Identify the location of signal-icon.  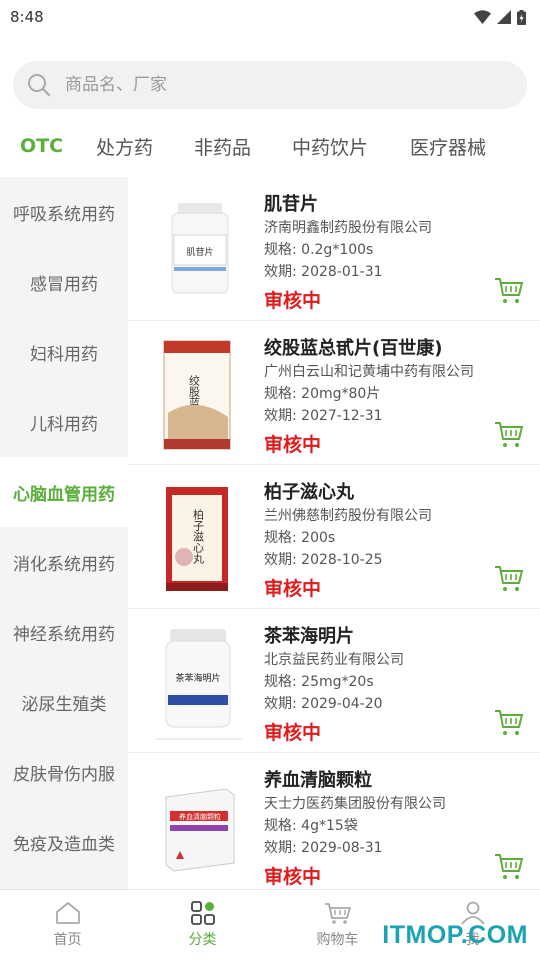
(504, 17).